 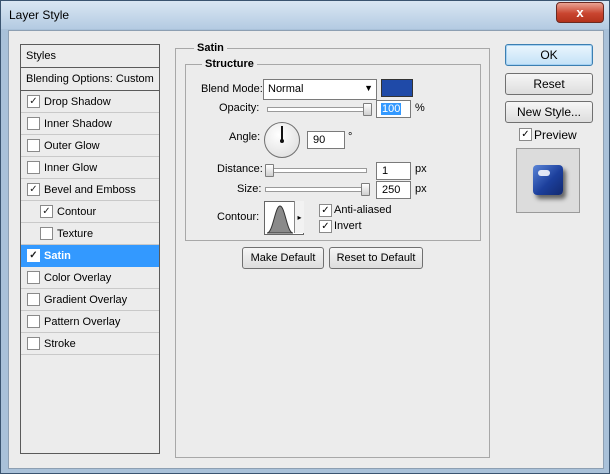 I want to click on reset-to-default-button: Reset to Default, so click(x=376, y=258).